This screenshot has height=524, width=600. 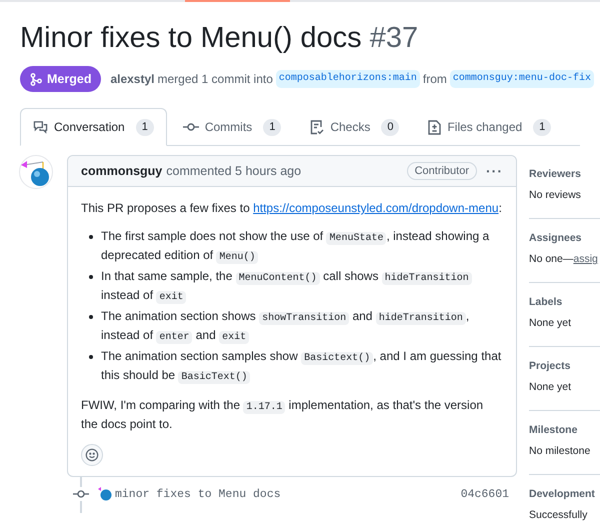 What do you see at coordinates (61, 79) in the screenshot?
I see `status-badge: Merged` at bounding box center [61, 79].